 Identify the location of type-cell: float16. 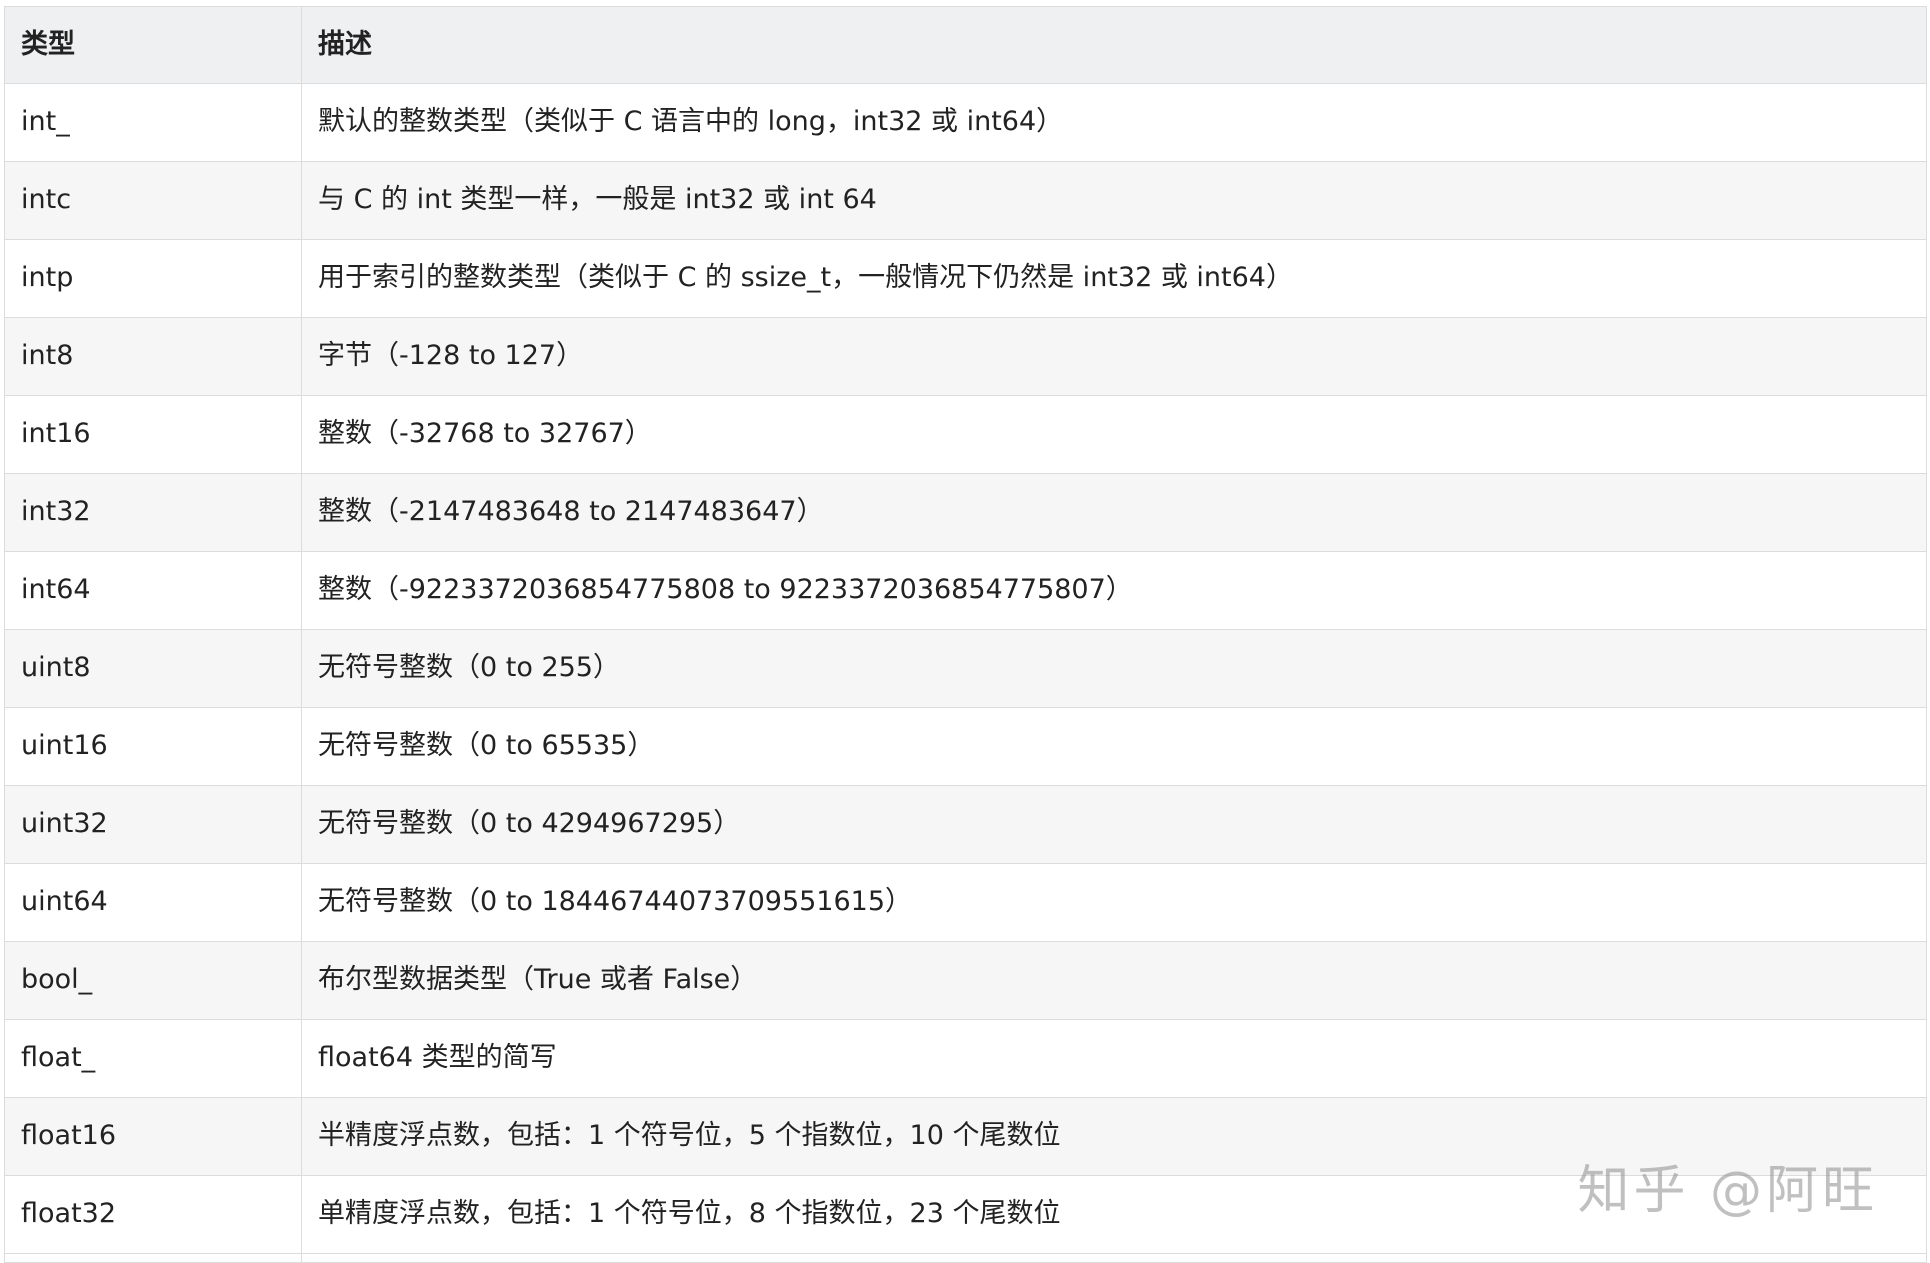
(153, 1136).